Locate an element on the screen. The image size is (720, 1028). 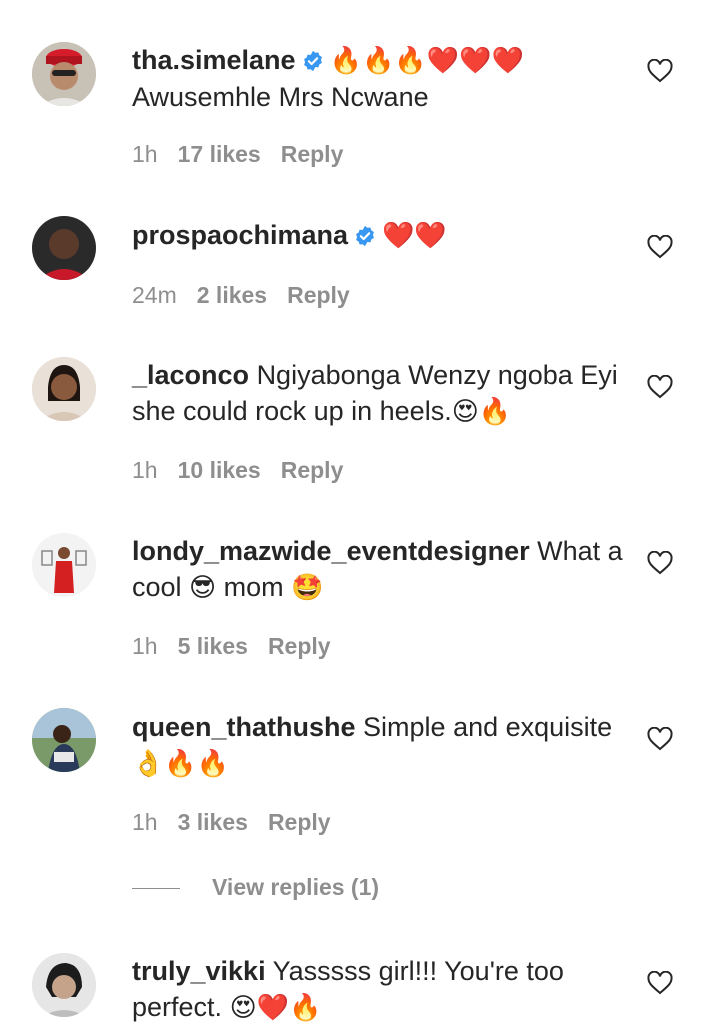
comment-likes: 2 likes is located at coordinates (232, 295).